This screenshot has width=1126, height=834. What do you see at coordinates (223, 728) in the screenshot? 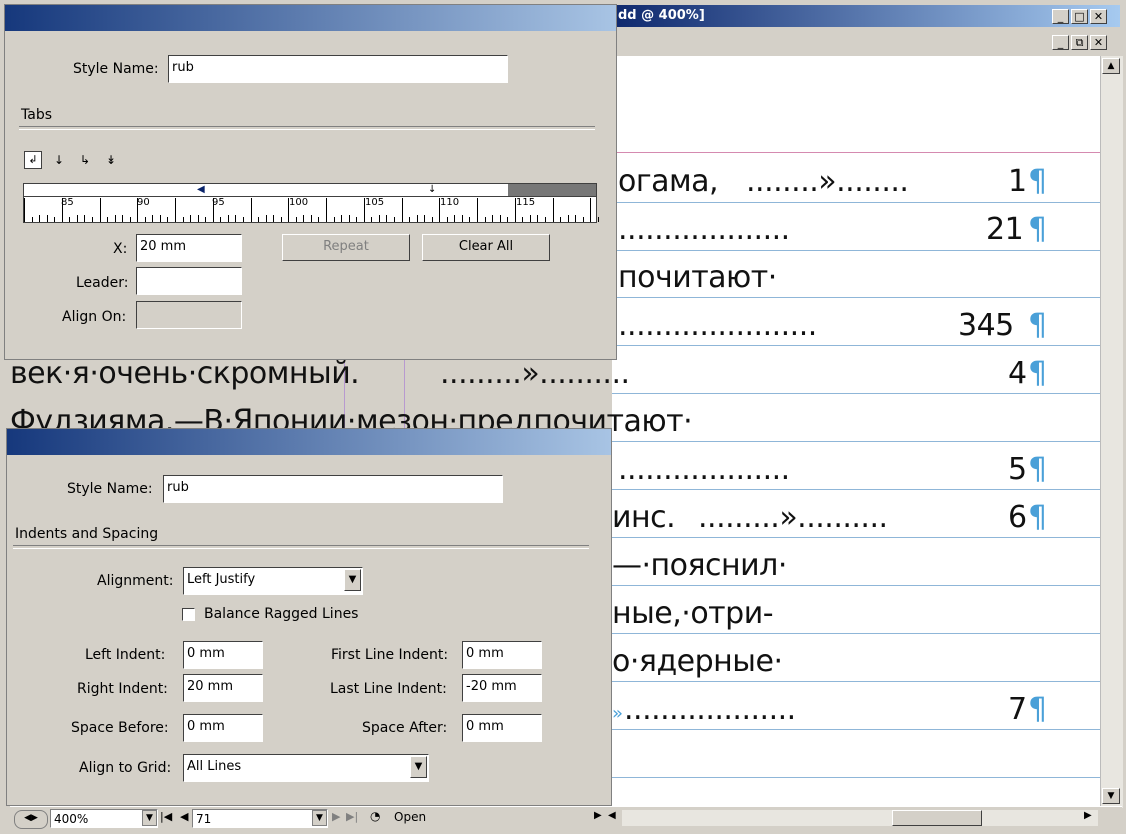
I see `space-before-input: 0 mm` at bounding box center [223, 728].